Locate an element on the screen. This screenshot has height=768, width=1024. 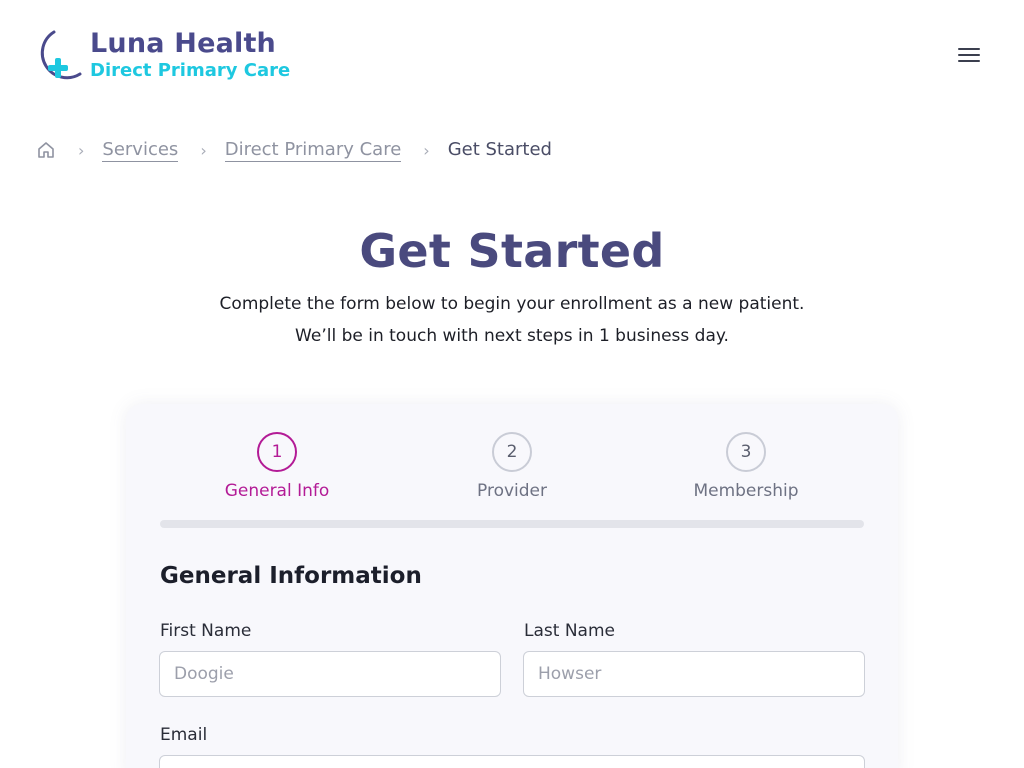
step-label: General Info is located at coordinates (277, 491).